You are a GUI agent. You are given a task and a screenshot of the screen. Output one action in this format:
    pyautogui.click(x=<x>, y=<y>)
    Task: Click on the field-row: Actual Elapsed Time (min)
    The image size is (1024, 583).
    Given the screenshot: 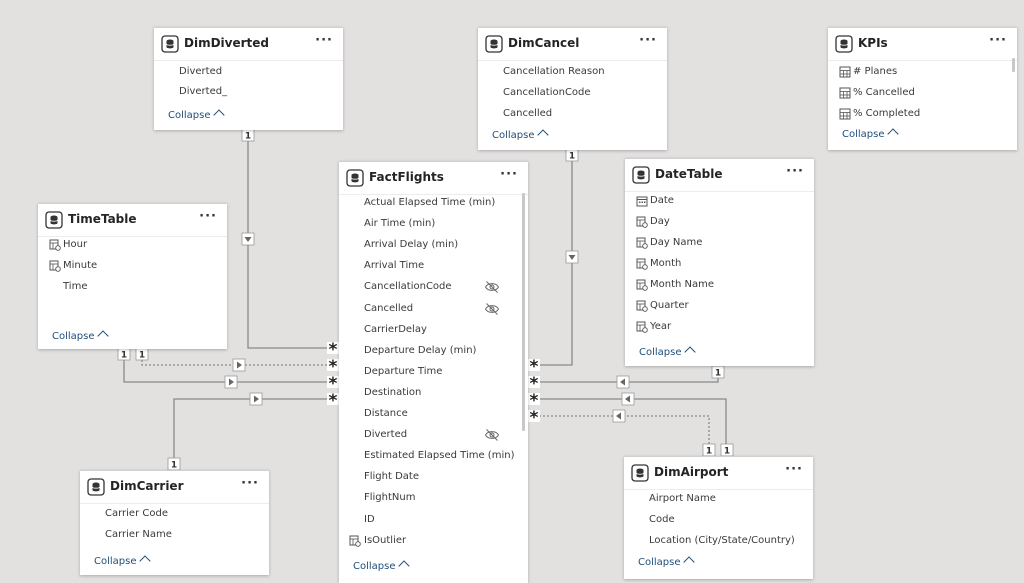 What is the action you would take?
    pyautogui.click(x=433, y=204)
    